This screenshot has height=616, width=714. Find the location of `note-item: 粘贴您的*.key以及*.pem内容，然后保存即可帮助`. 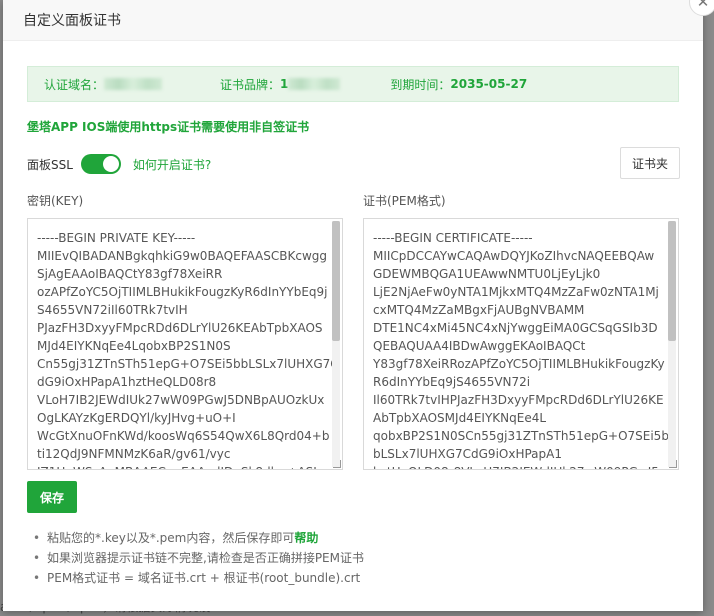

note-item: 粘贴您的*.key以及*.pem内容，然后保存即可帮助 is located at coordinates (198, 538).